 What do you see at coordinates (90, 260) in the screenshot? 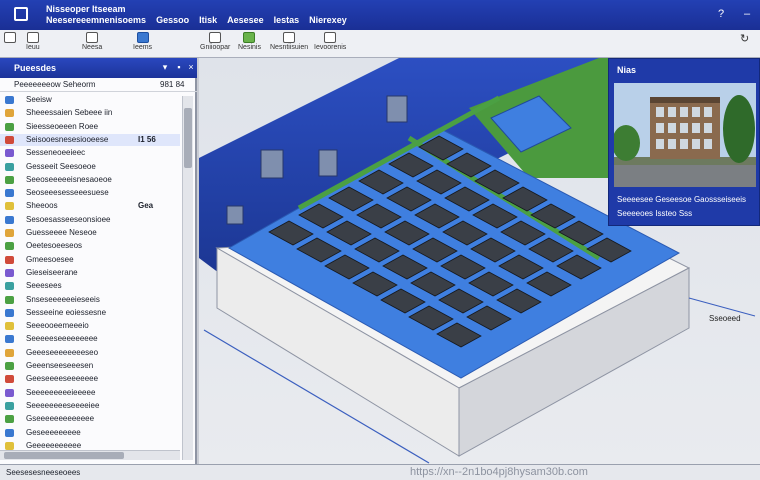
I see `tree-row: Gmeesoesee` at bounding box center [90, 260].